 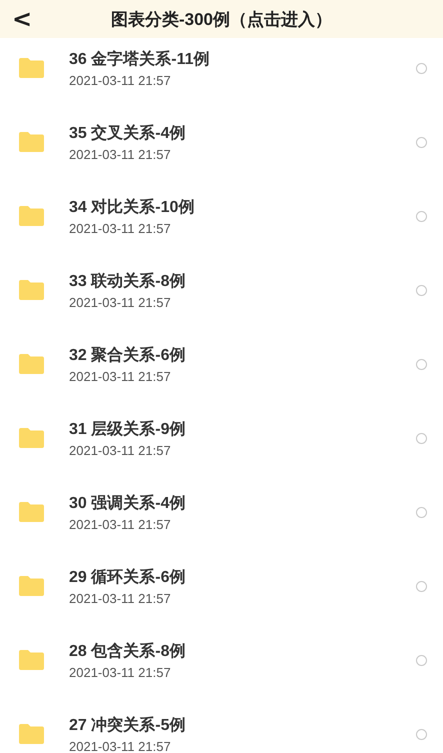 I want to click on folder-item: 31 层级关系-9例 2021-03-11 21:57, so click(x=221, y=445).